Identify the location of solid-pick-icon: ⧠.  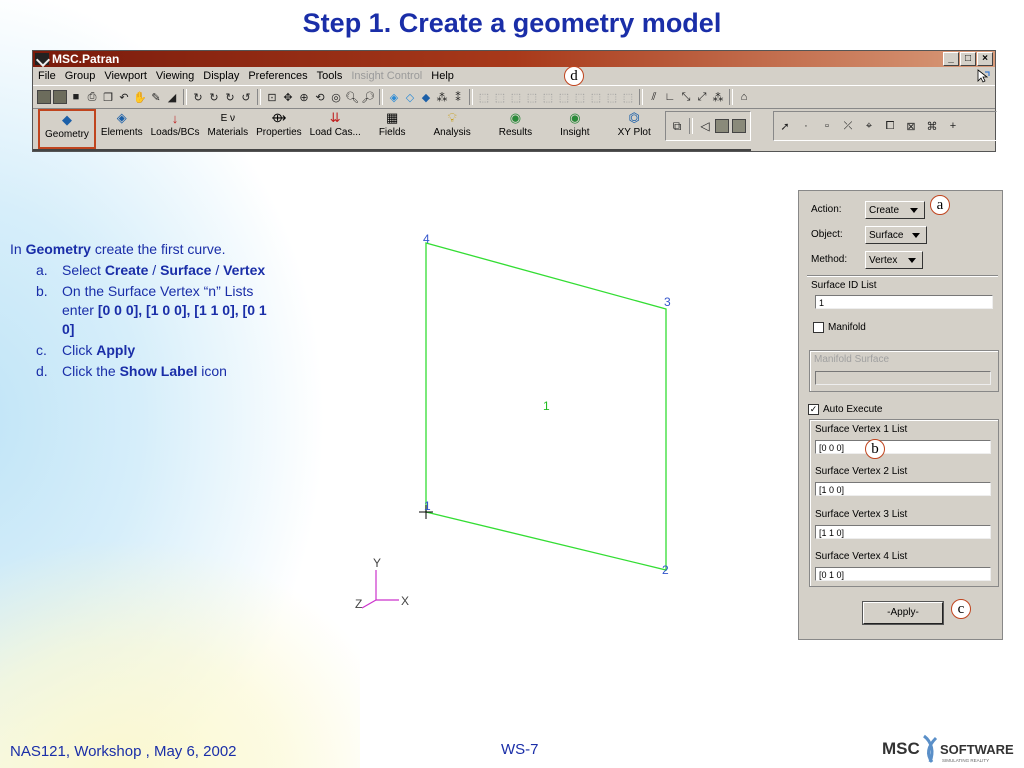
(890, 126).